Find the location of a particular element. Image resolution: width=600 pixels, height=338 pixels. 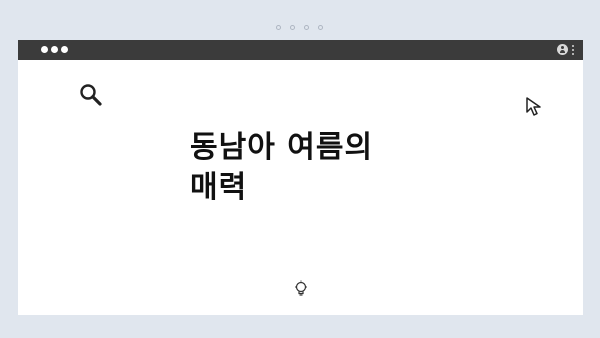

user-icon is located at coordinates (562, 49).